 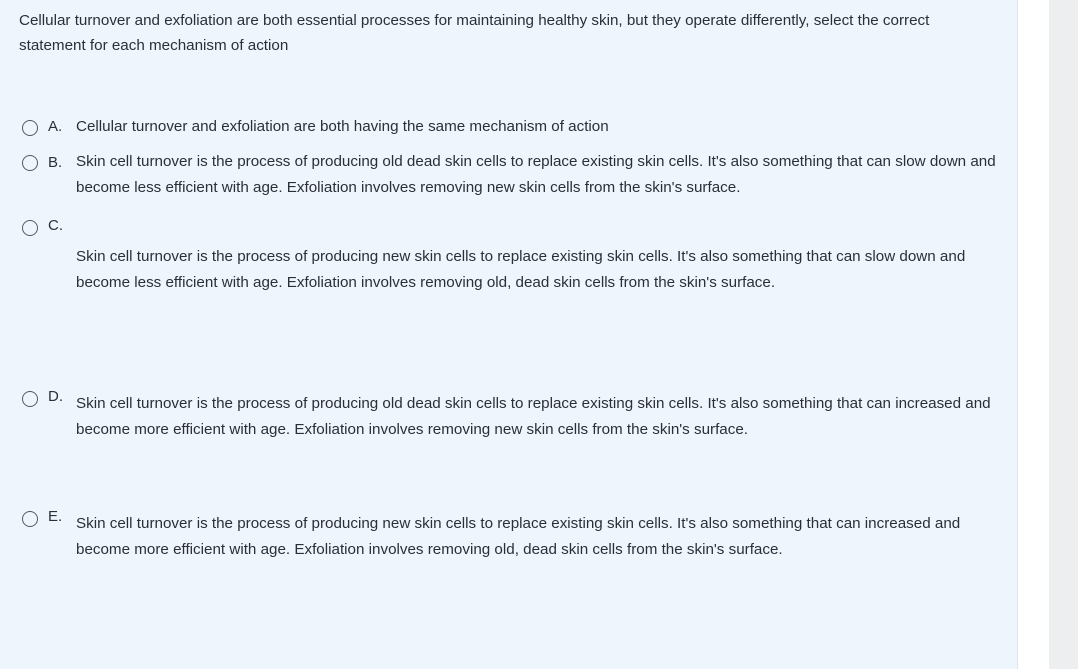 What do you see at coordinates (55, 396) in the screenshot?
I see `option-letter-d: D.` at bounding box center [55, 396].